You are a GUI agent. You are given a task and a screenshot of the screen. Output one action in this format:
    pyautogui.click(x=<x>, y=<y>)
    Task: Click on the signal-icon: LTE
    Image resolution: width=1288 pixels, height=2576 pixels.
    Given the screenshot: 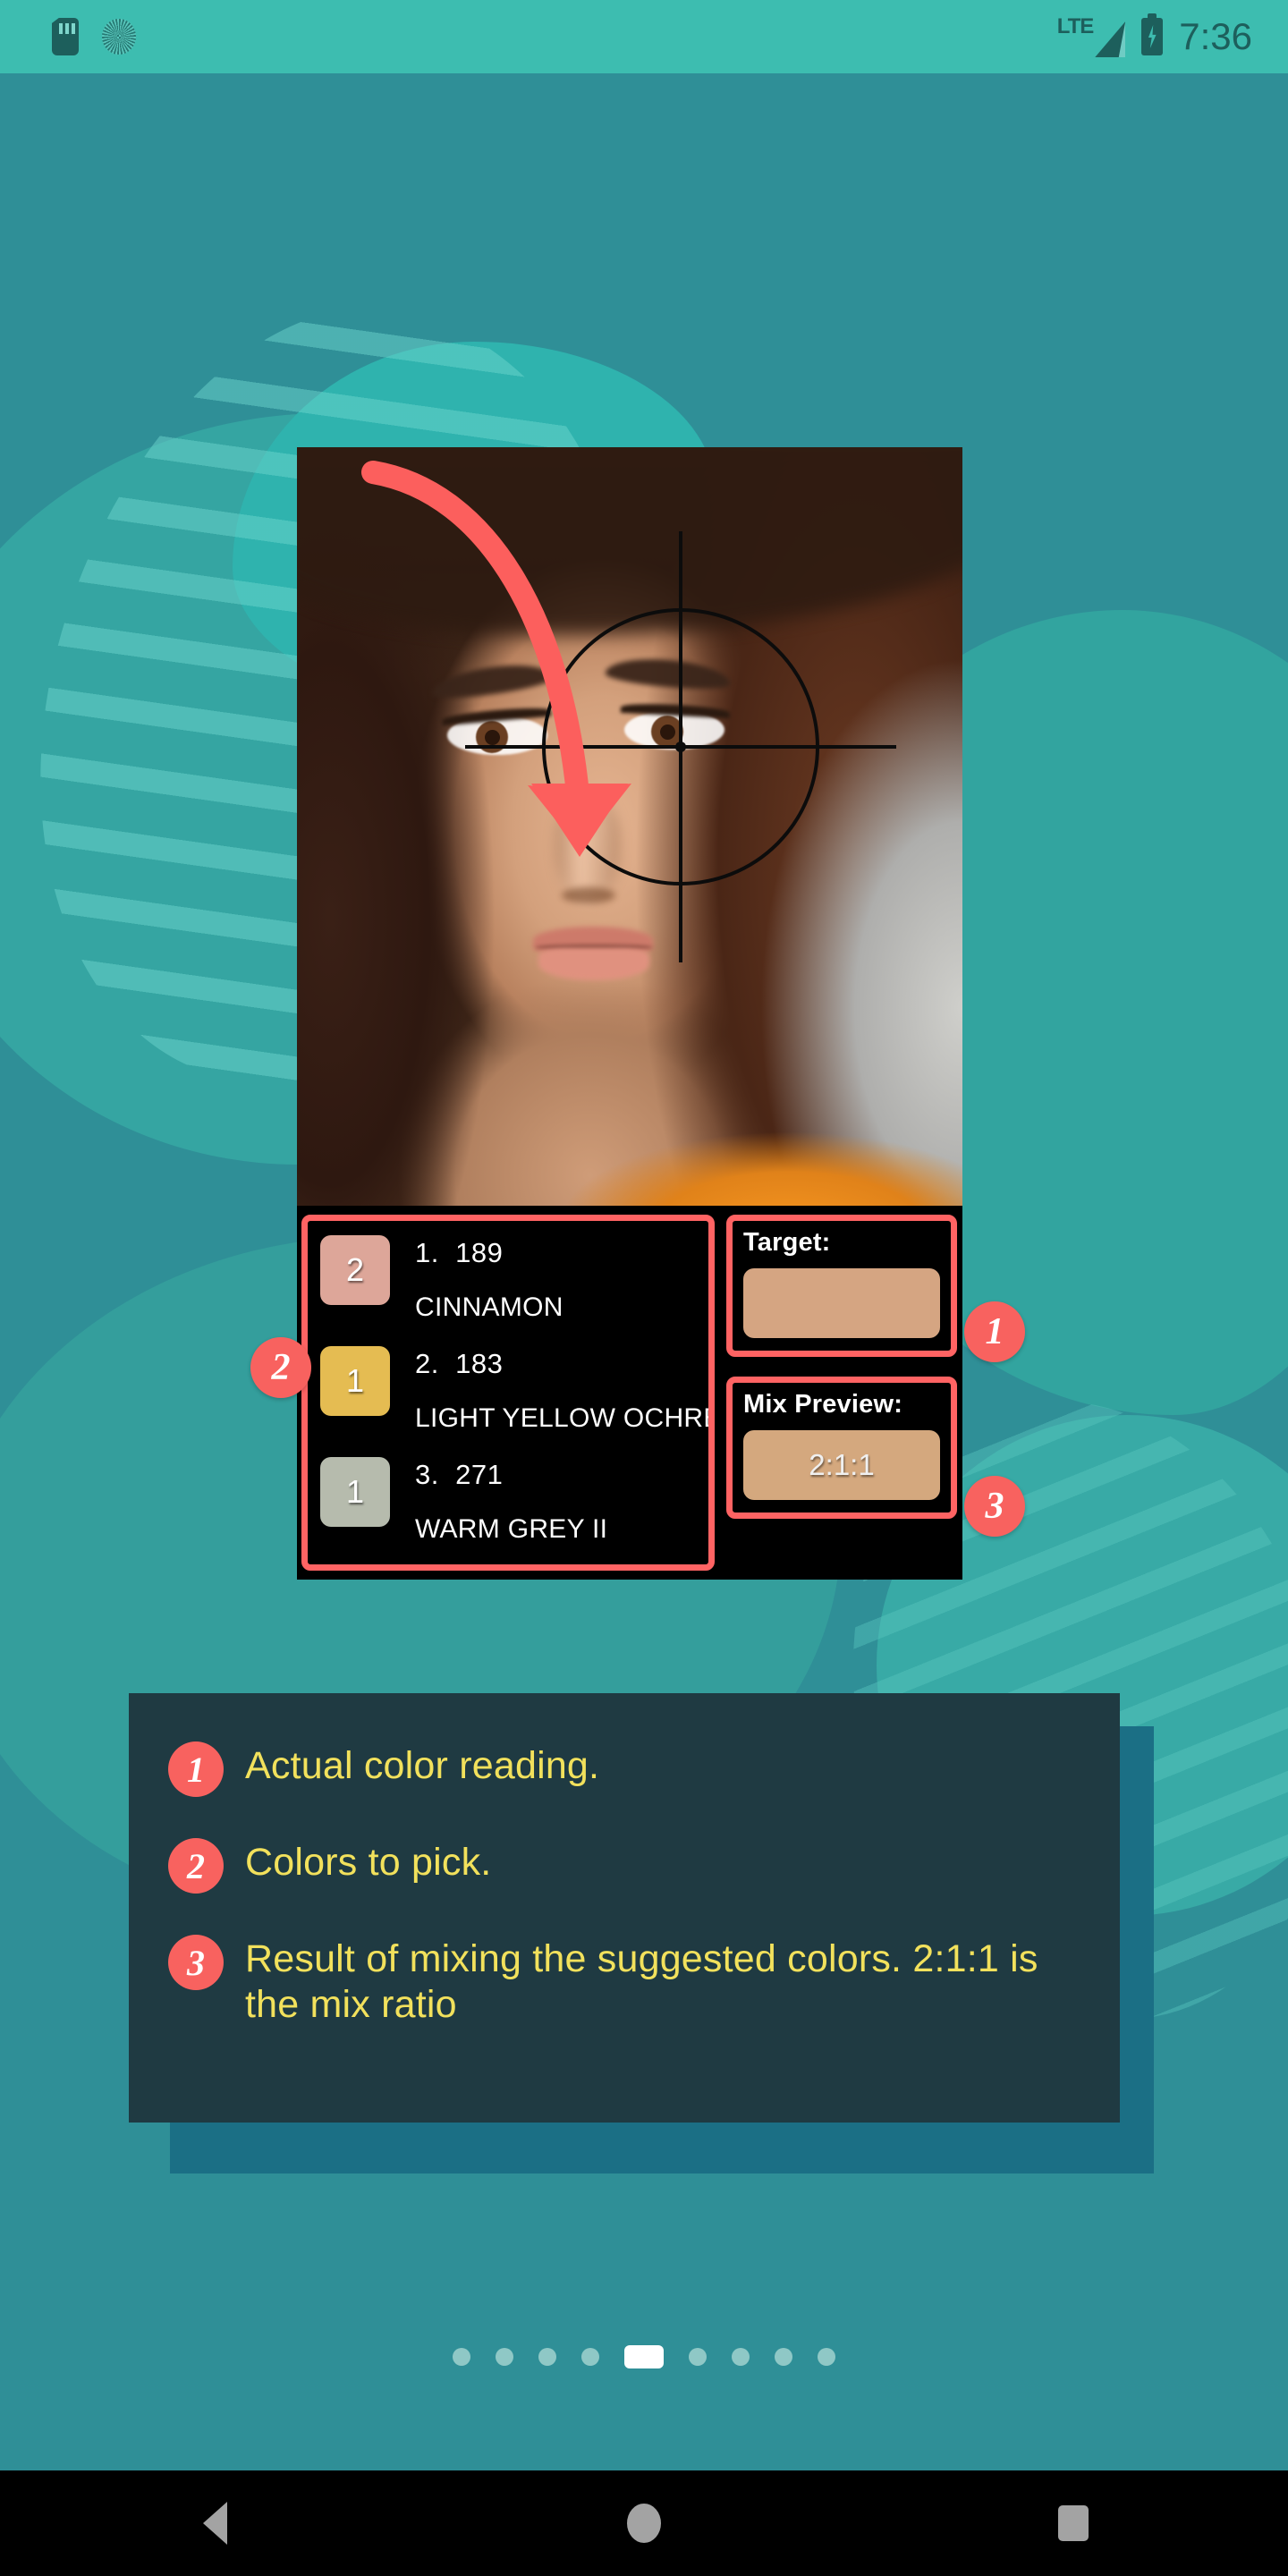 What is the action you would take?
    pyautogui.click(x=1091, y=36)
    